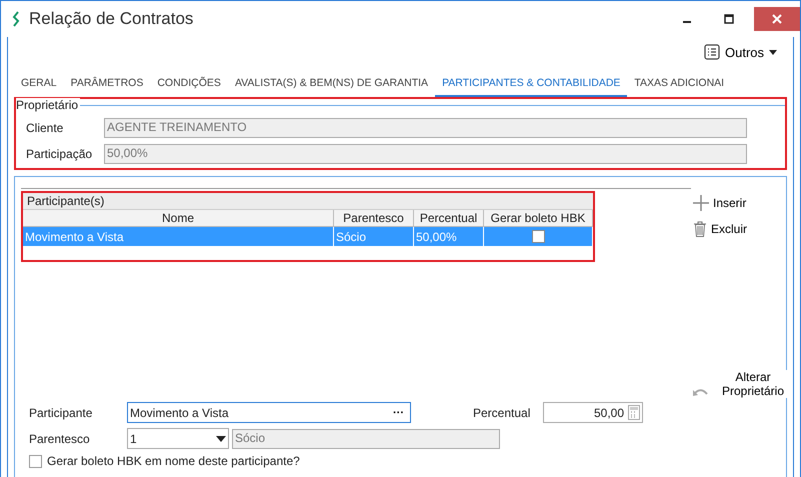  I want to click on close-icon, so click(777, 19).